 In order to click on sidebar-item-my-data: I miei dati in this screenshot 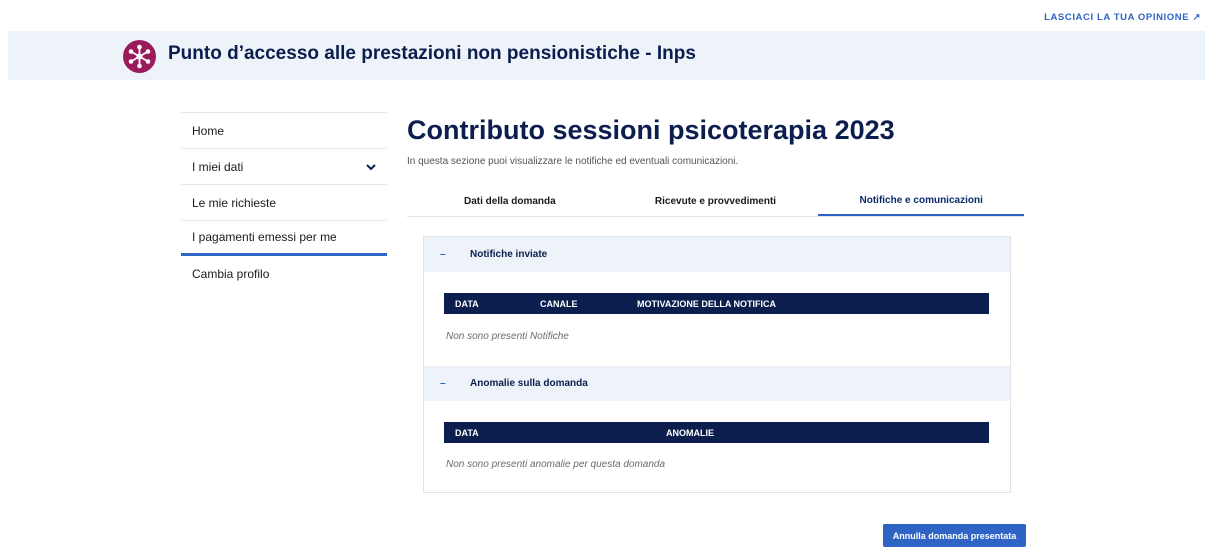, I will do `click(284, 166)`.